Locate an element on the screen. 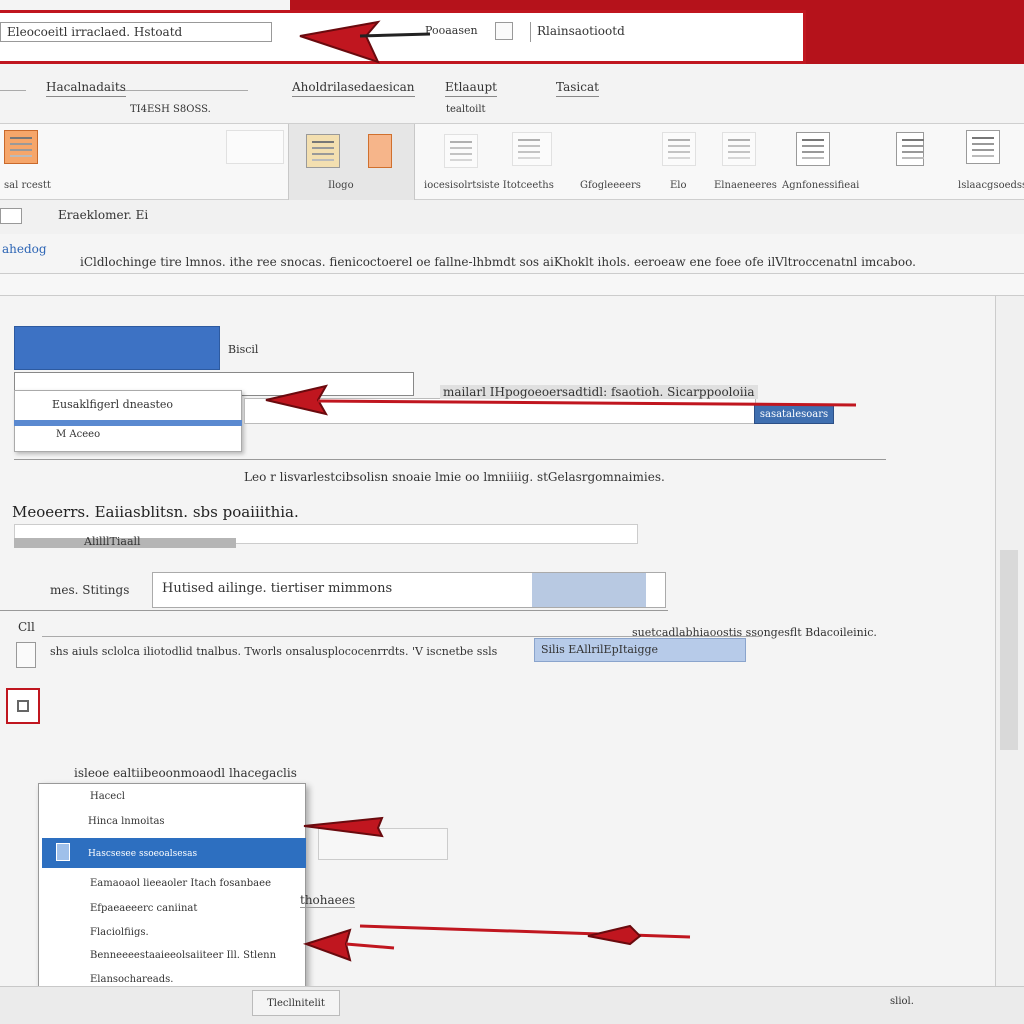 The image size is (1024, 1024). file-icon is located at coordinates (26, 655).